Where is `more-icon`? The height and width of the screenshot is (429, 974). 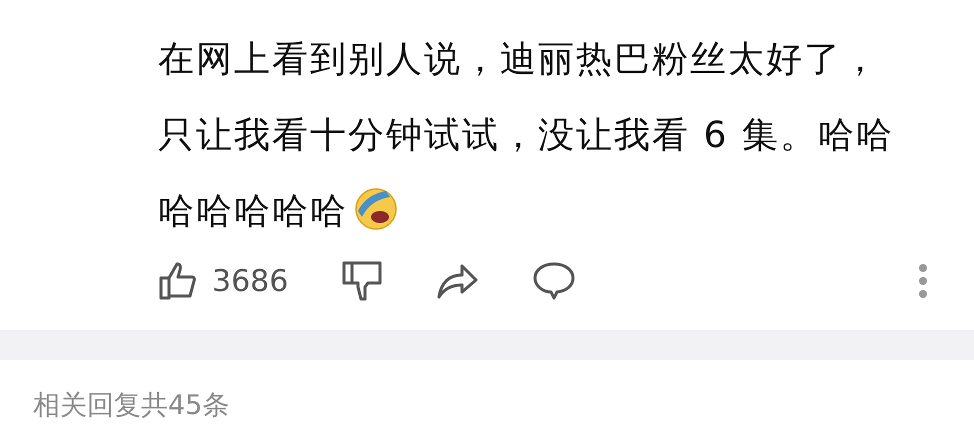 more-icon is located at coordinates (923, 281).